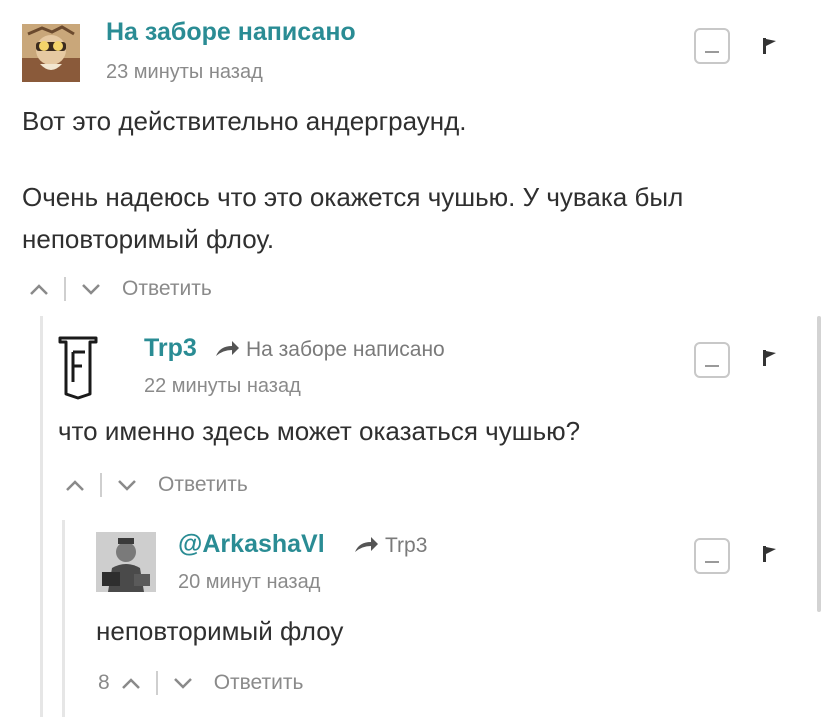 The height and width of the screenshot is (717, 827). What do you see at coordinates (220, 631) in the screenshot?
I see `comment-paragraph: неповторимый флоу` at bounding box center [220, 631].